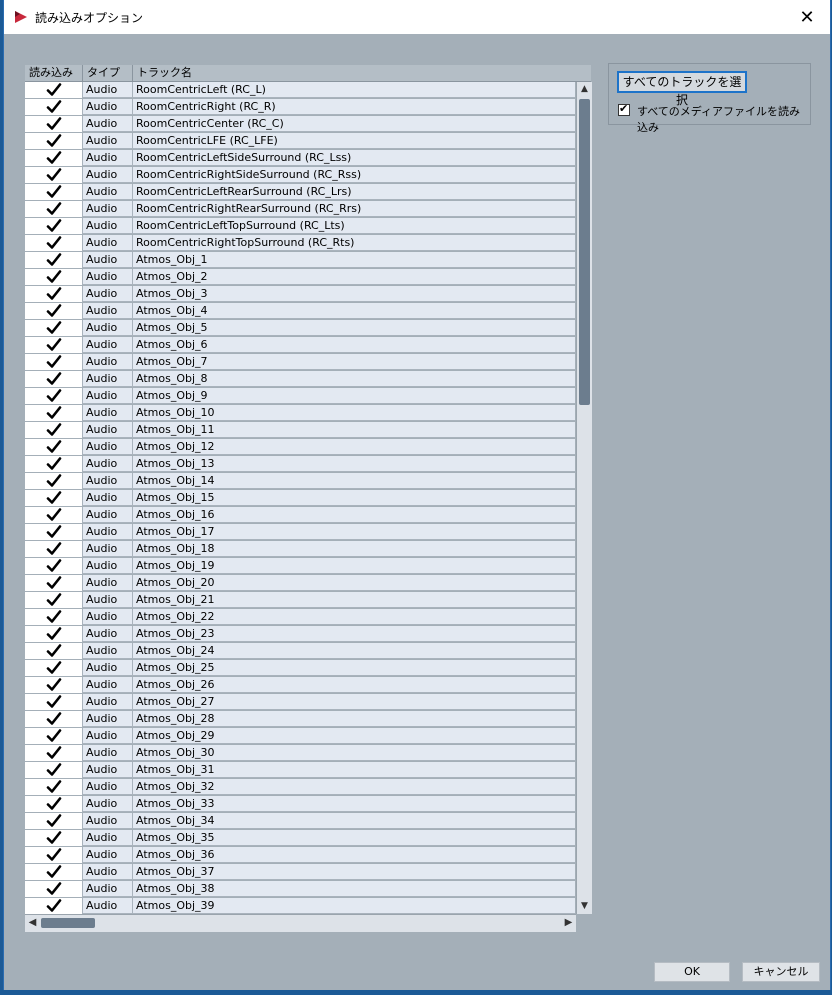 The image size is (832, 995). Describe the element at coordinates (300, 515) in the screenshot. I see `table-row: Audio Atmos_Obj_16` at that location.